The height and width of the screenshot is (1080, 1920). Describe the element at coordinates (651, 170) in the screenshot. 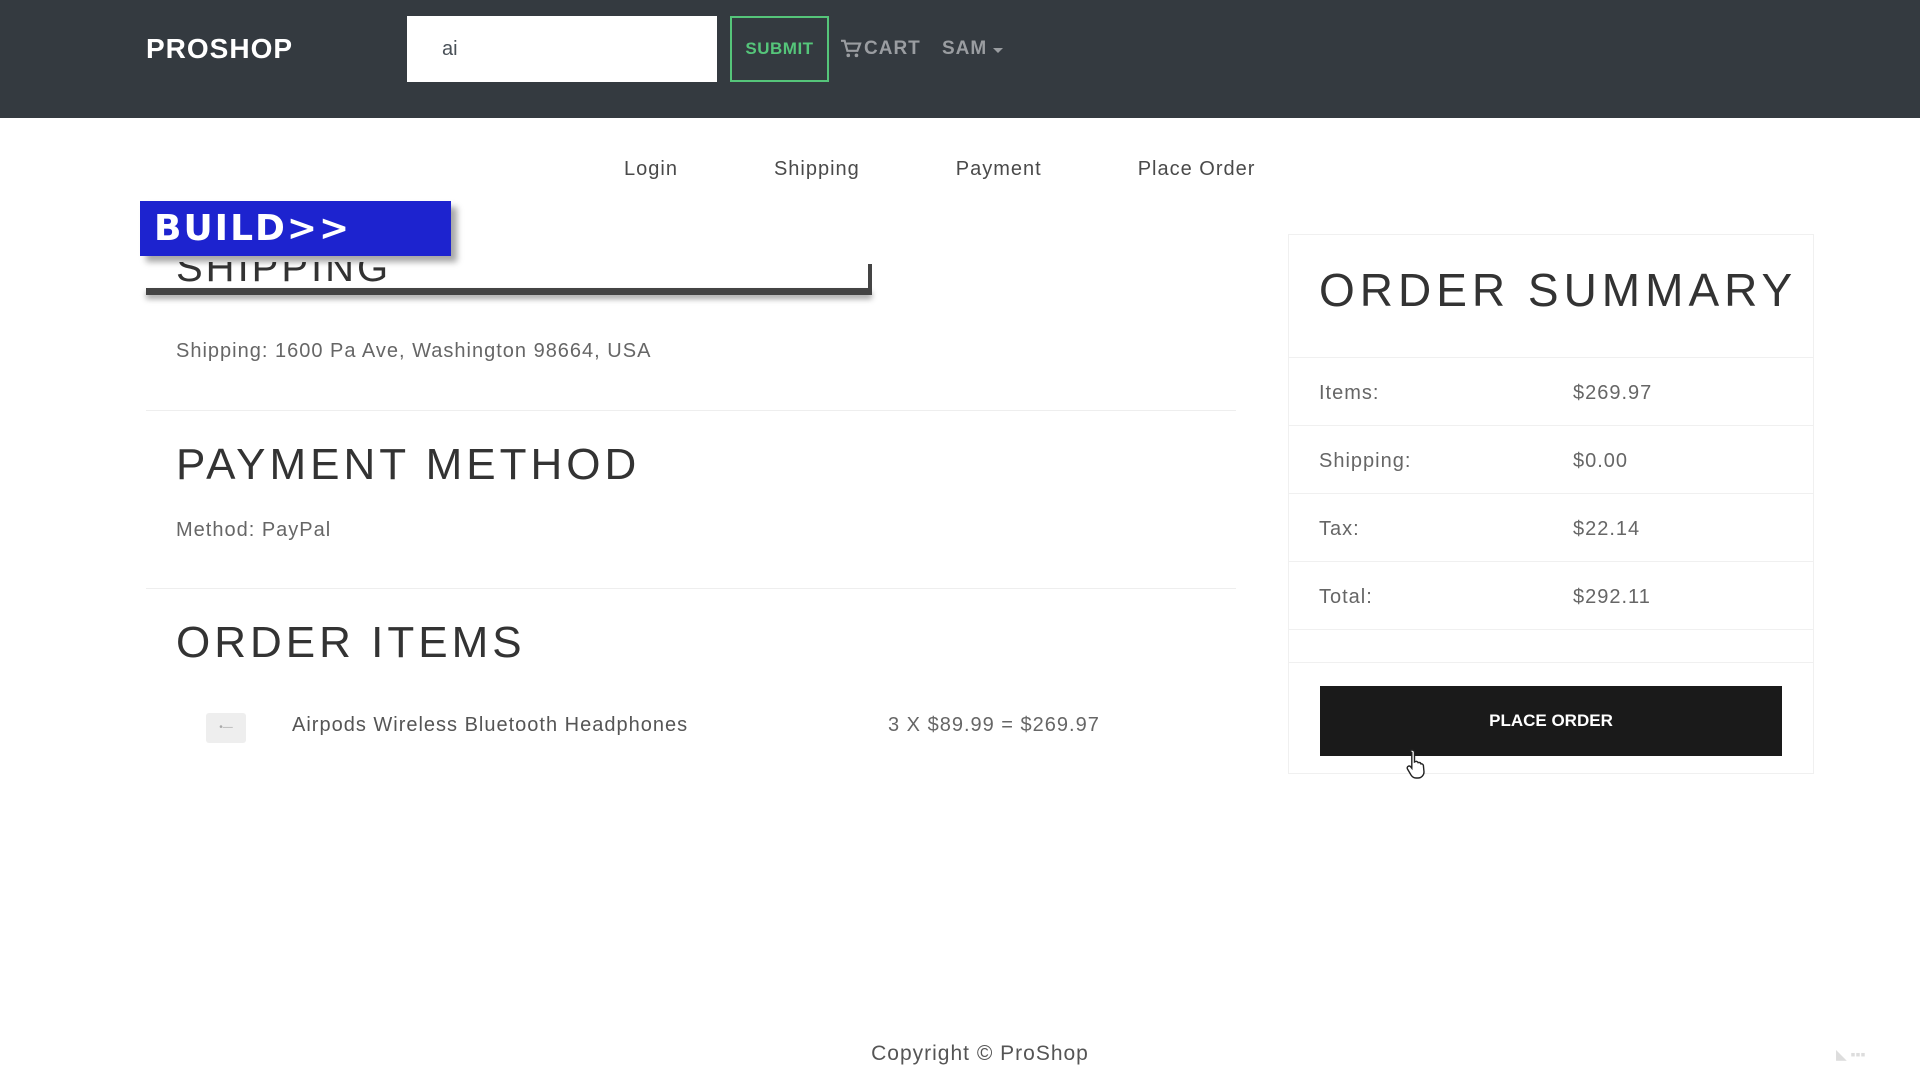

I see `step-login: Login` at that location.